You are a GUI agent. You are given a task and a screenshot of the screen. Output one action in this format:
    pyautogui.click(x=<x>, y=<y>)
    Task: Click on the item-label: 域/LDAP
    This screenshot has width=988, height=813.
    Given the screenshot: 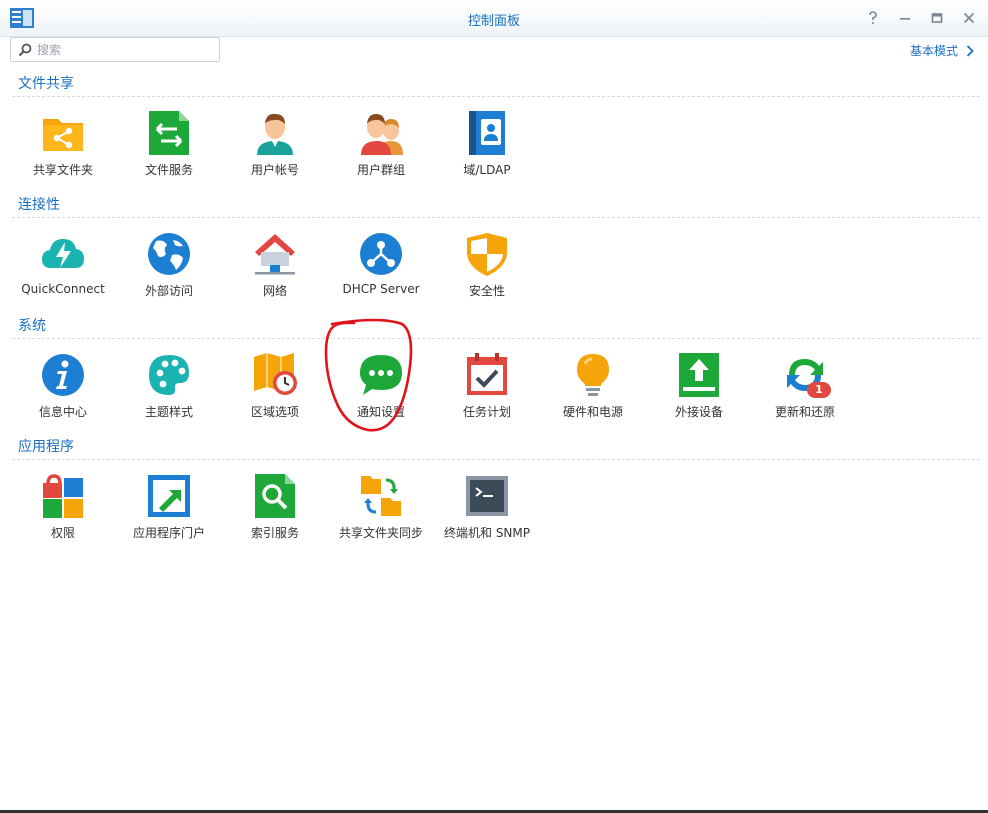 What is the action you would take?
    pyautogui.click(x=487, y=170)
    